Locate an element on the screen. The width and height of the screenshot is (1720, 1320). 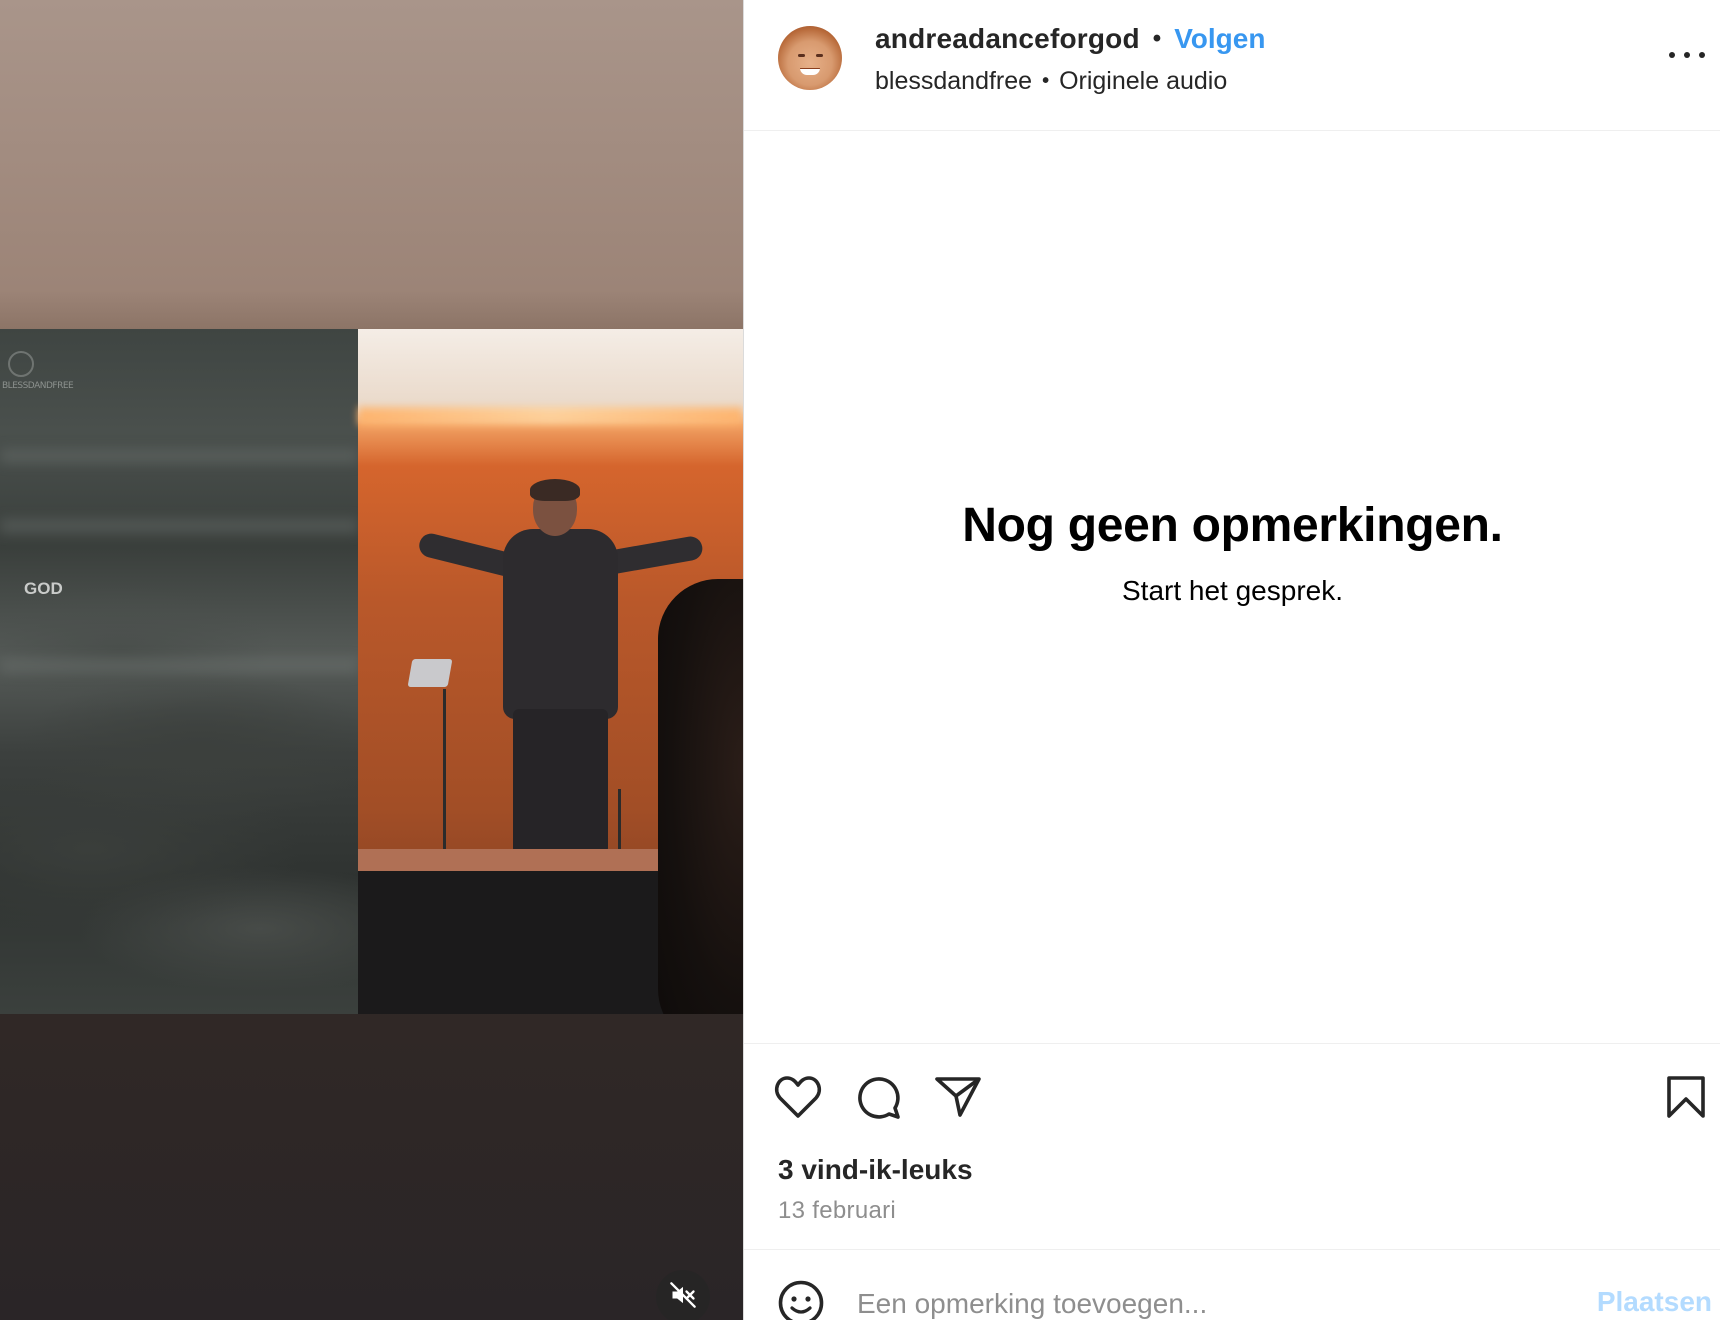
avatar is located at coordinates (810, 58).